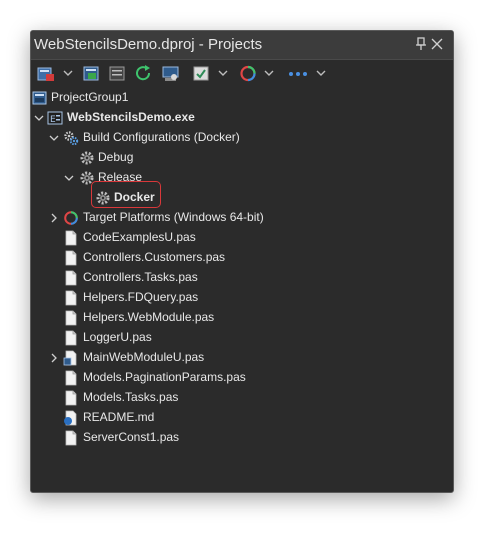  I want to click on tree-item-file: Helpers.FDQuery.pas, so click(242, 298).